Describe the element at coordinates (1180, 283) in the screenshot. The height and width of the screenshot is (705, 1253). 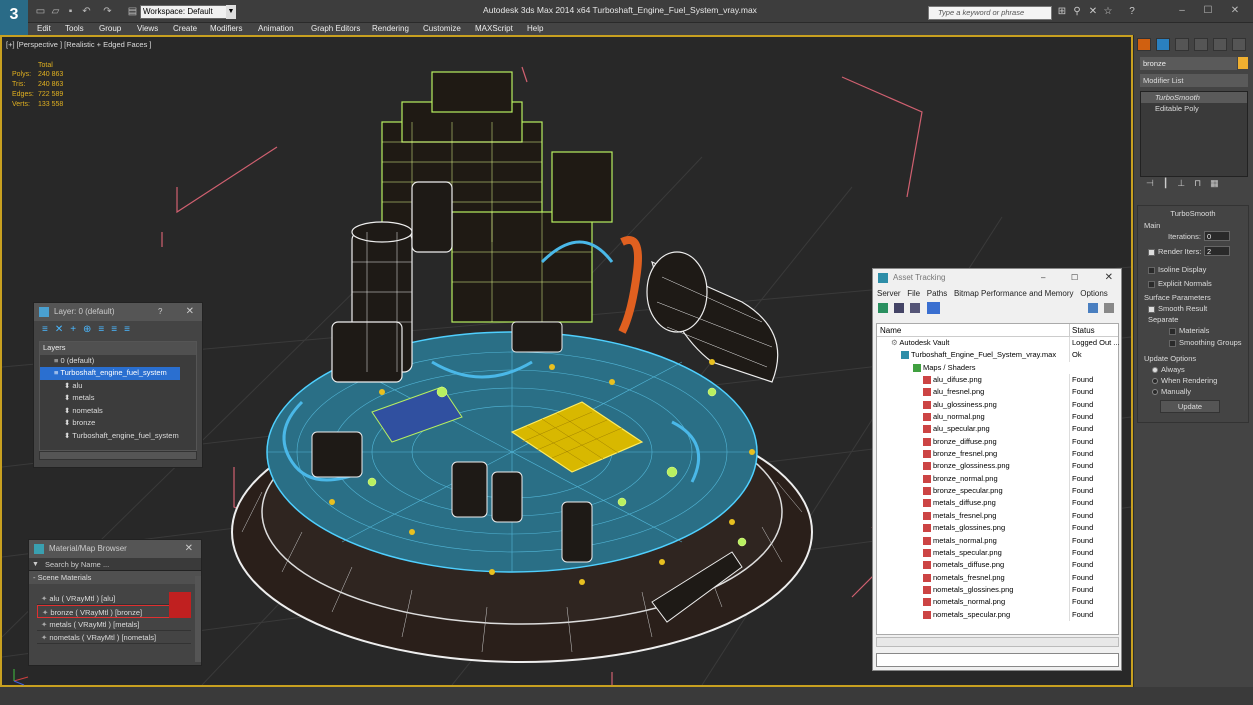
I see `explicit-normals-checkbox: Explicit Normals` at that location.